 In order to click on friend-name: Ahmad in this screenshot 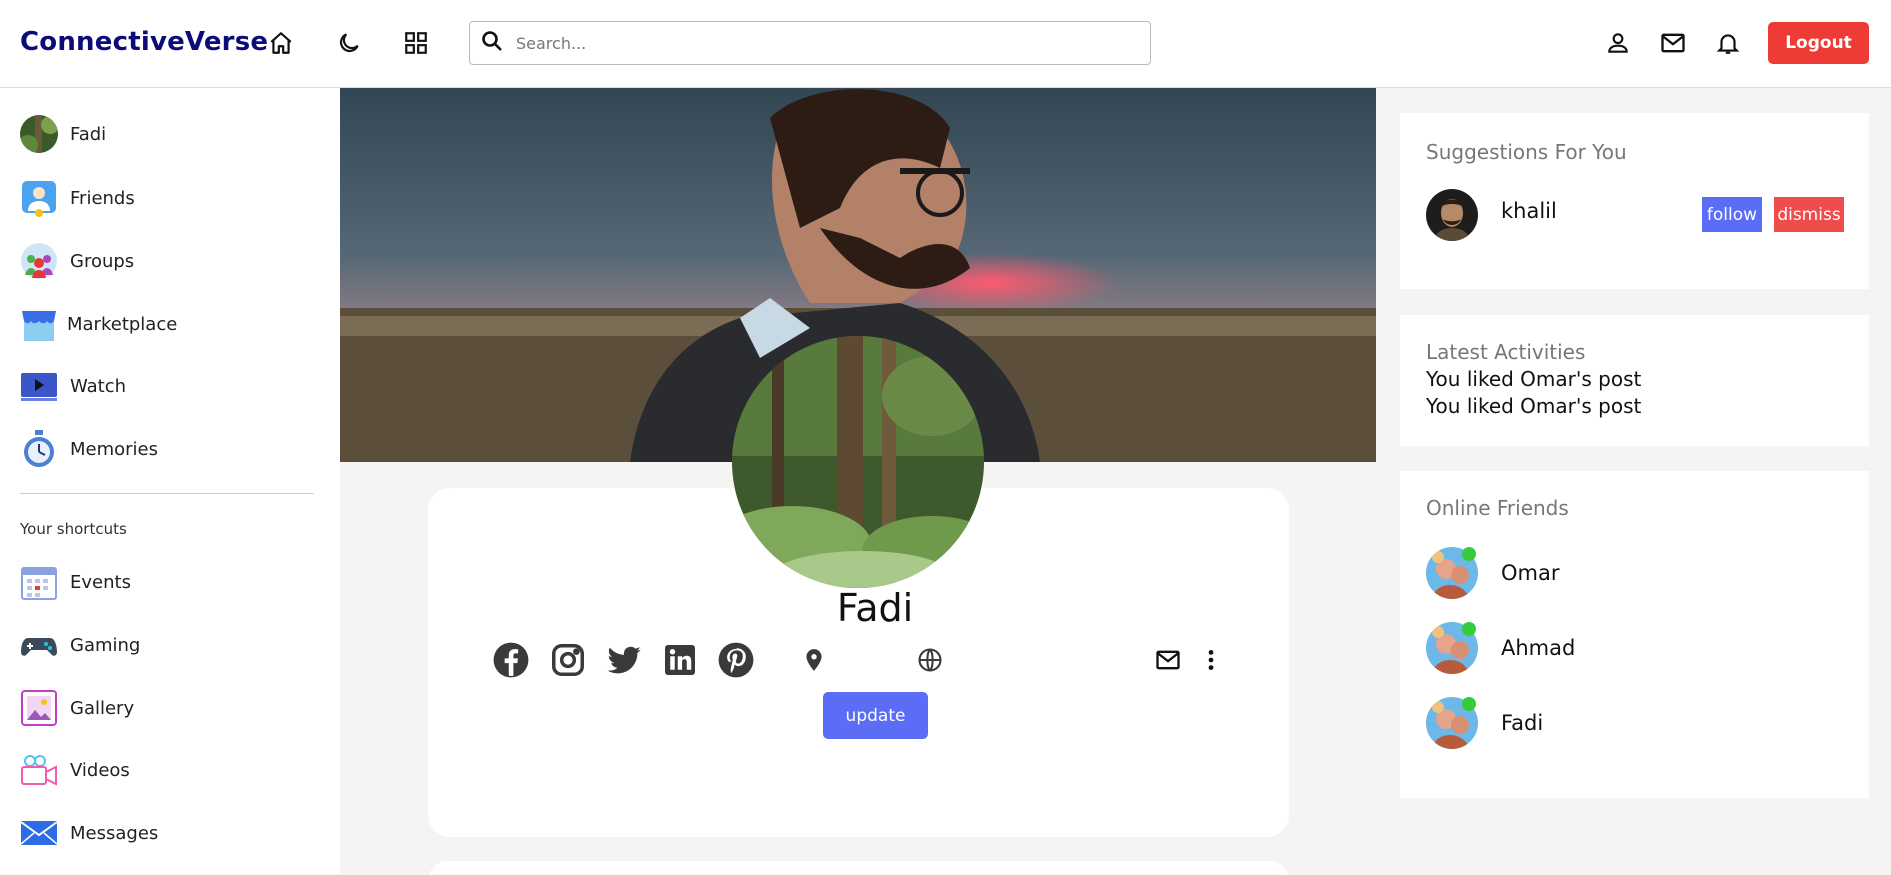, I will do `click(1538, 648)`.